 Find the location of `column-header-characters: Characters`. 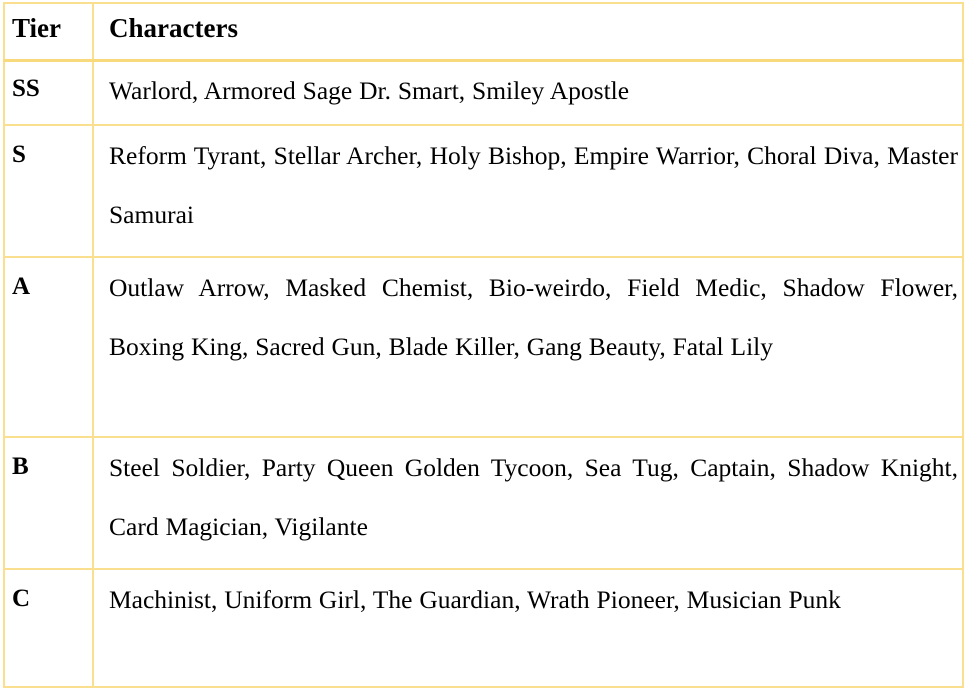

column-header-characters: Characters is located at coordinates (528, 32).